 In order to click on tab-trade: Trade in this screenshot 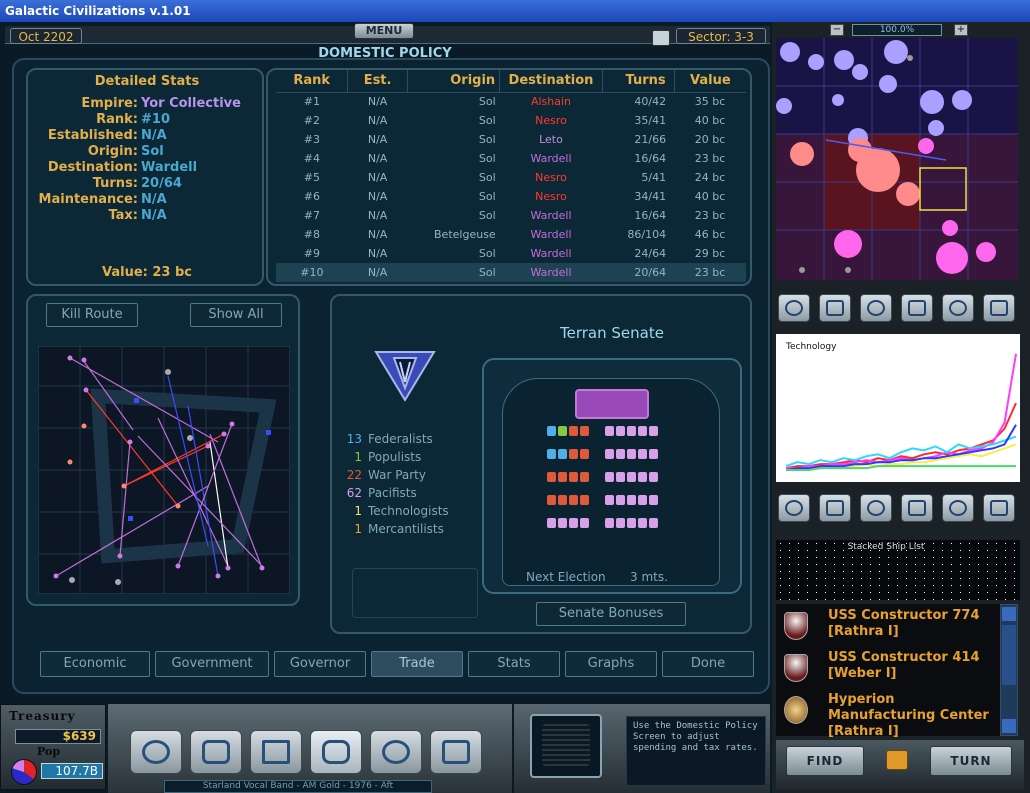, I will do `click(417, 664)`.